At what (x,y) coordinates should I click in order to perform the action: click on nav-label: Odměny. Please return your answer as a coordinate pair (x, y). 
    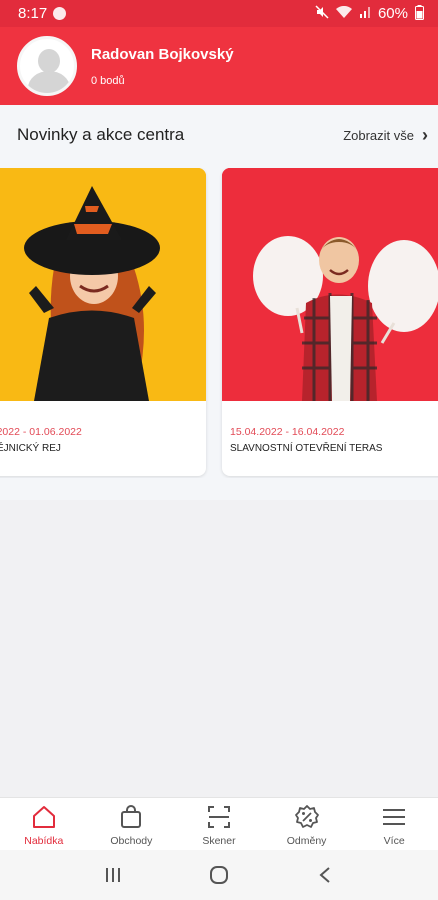
    Looking at the image, I should click on (306, 841).